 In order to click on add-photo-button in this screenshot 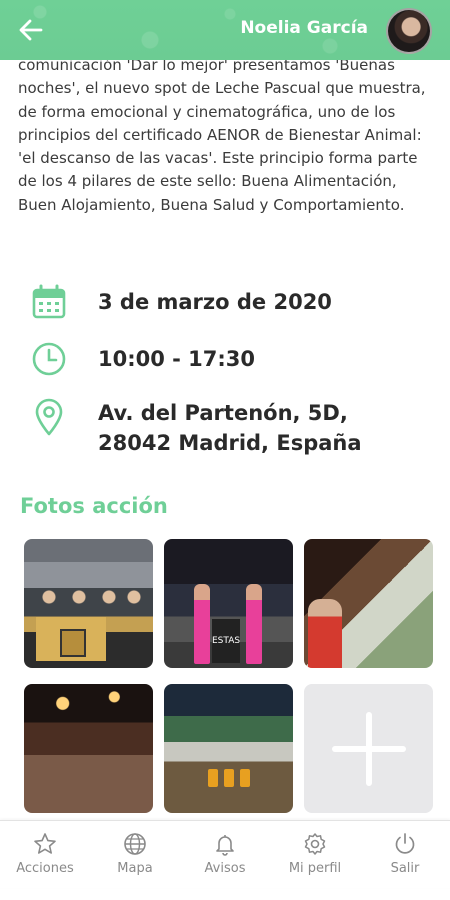, I will do `click(368, 748)`.